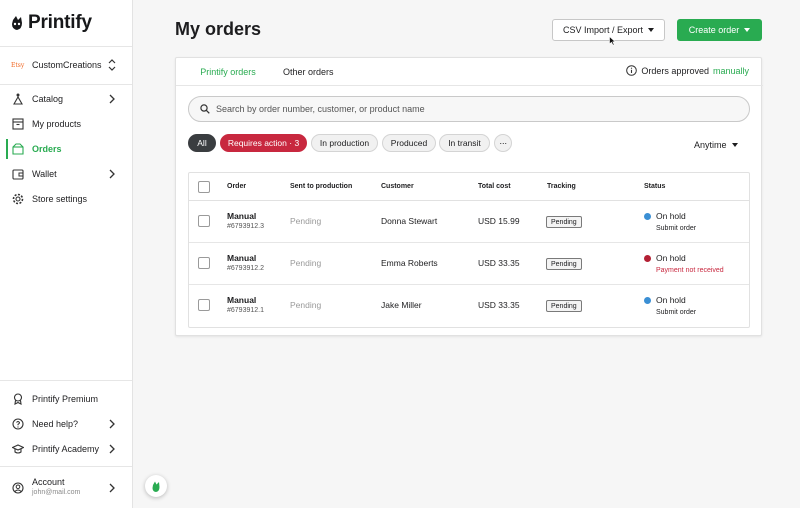  I want to click on sidebar-item-my-products: My products, so click(66, 124).